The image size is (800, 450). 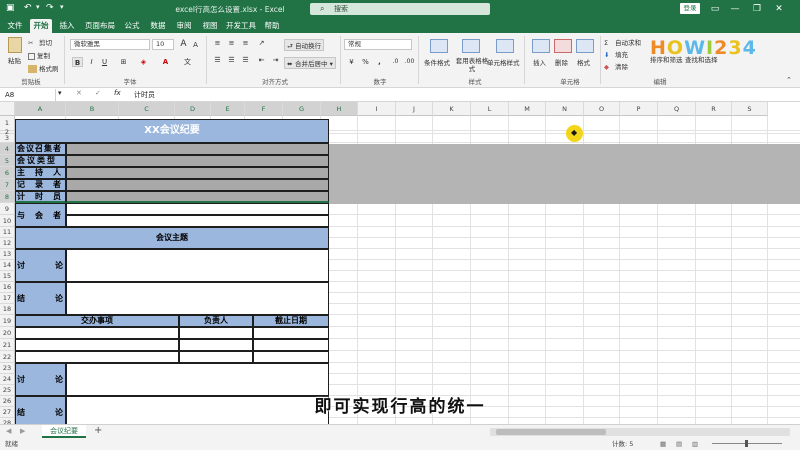 What do you see at coordinates (40, 265) in the screenshot?
I see `label-discuss: 讨论` at bounding box center [40, 265].